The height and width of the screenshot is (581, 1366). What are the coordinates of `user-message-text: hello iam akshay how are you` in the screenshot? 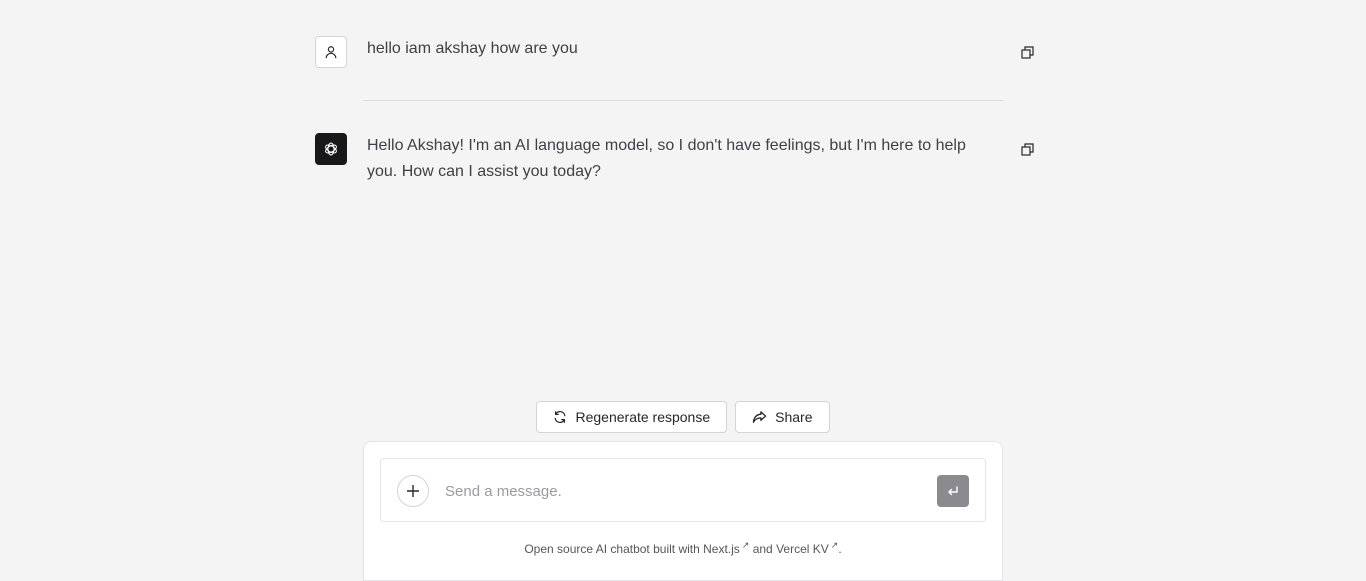 It's located at (472, 48).